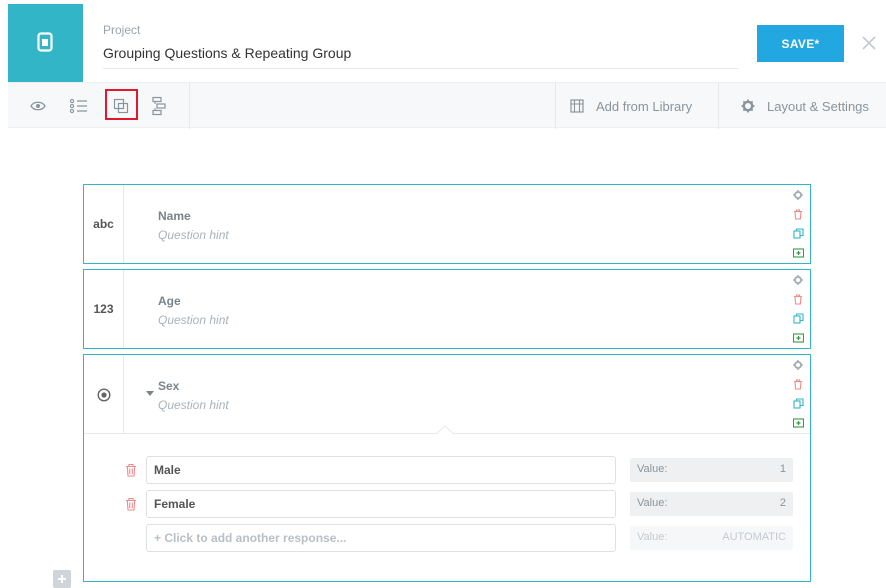 This screenshot has height=588, width=886. Describe the element at coordinates (447, 105) in the screenshot. I see `toolbar: Add from Library Layout & Settings` at that location.